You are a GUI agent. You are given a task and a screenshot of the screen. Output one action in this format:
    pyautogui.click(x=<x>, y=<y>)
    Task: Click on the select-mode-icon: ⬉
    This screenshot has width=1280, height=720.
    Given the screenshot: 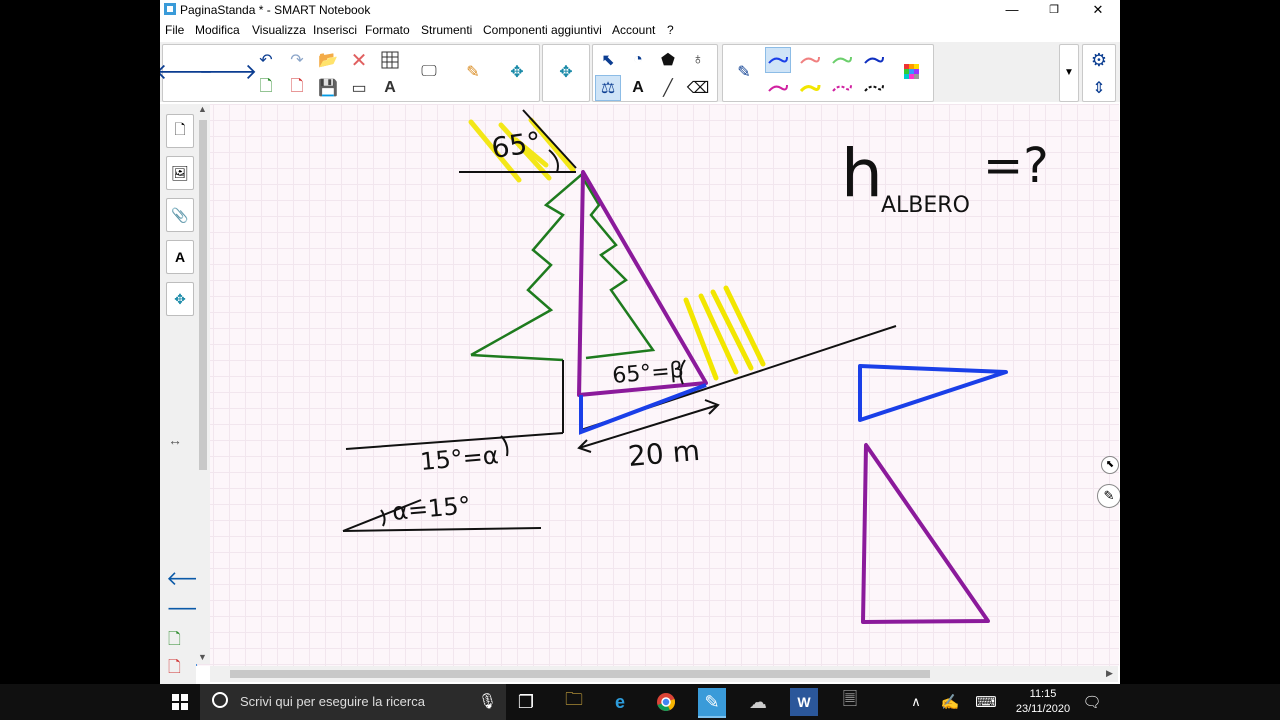 What is the action you would take?
    pyautogui.click(x=1110, y=465)
    